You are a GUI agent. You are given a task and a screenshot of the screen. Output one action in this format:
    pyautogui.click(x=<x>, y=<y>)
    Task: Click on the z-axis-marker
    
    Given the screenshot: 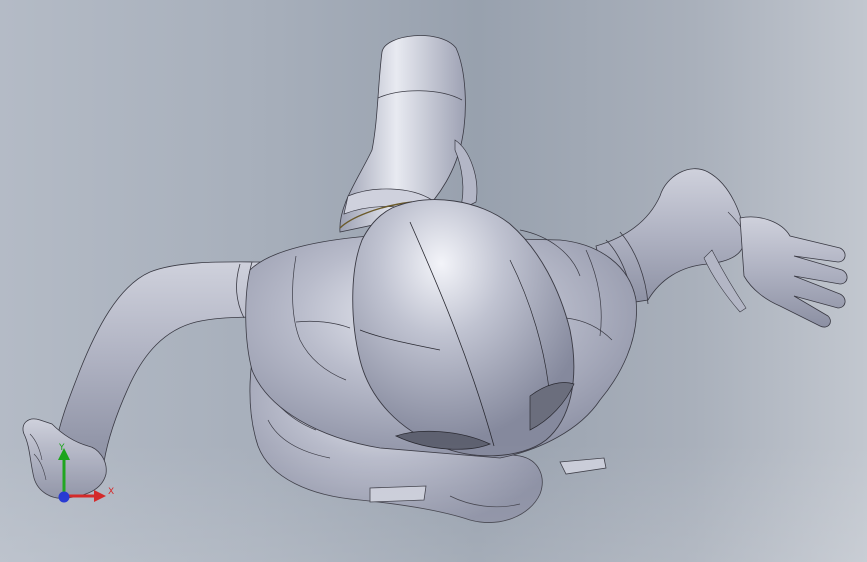 What is the action you would take?
    pyautogui.click(x=64, y=497)
    